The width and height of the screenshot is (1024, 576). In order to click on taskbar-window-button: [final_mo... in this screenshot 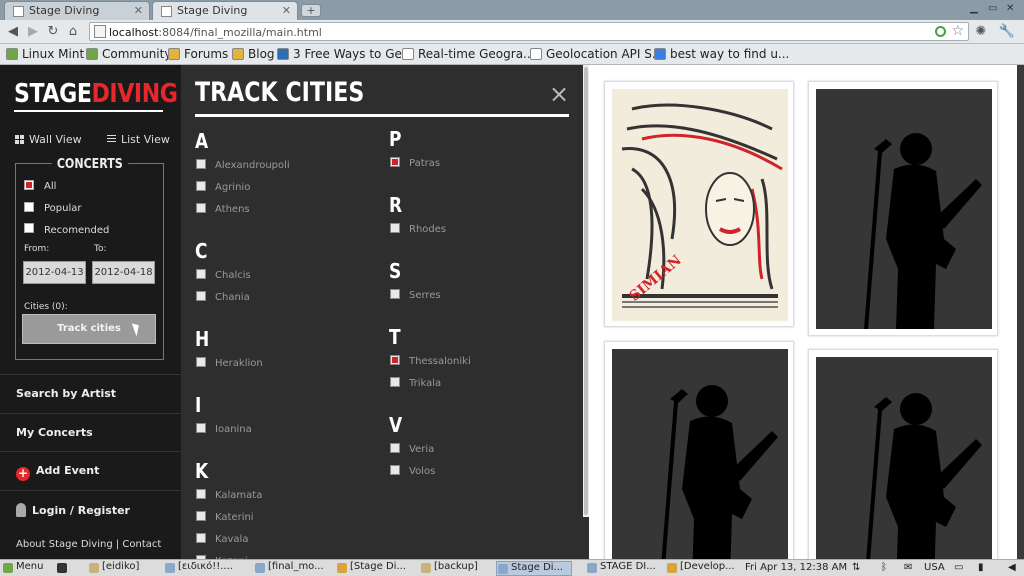, I will do `click(291, 568)`.